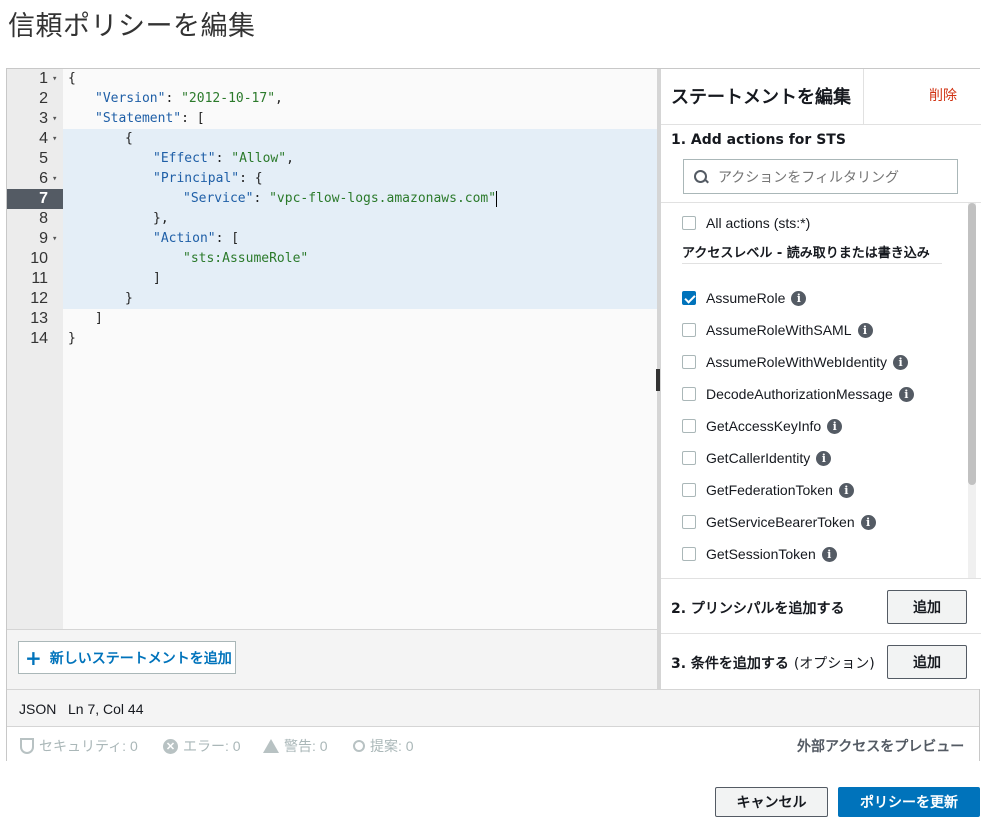 The image size is (988, 825). I want to click on line-number: 10, so click(39, 258).